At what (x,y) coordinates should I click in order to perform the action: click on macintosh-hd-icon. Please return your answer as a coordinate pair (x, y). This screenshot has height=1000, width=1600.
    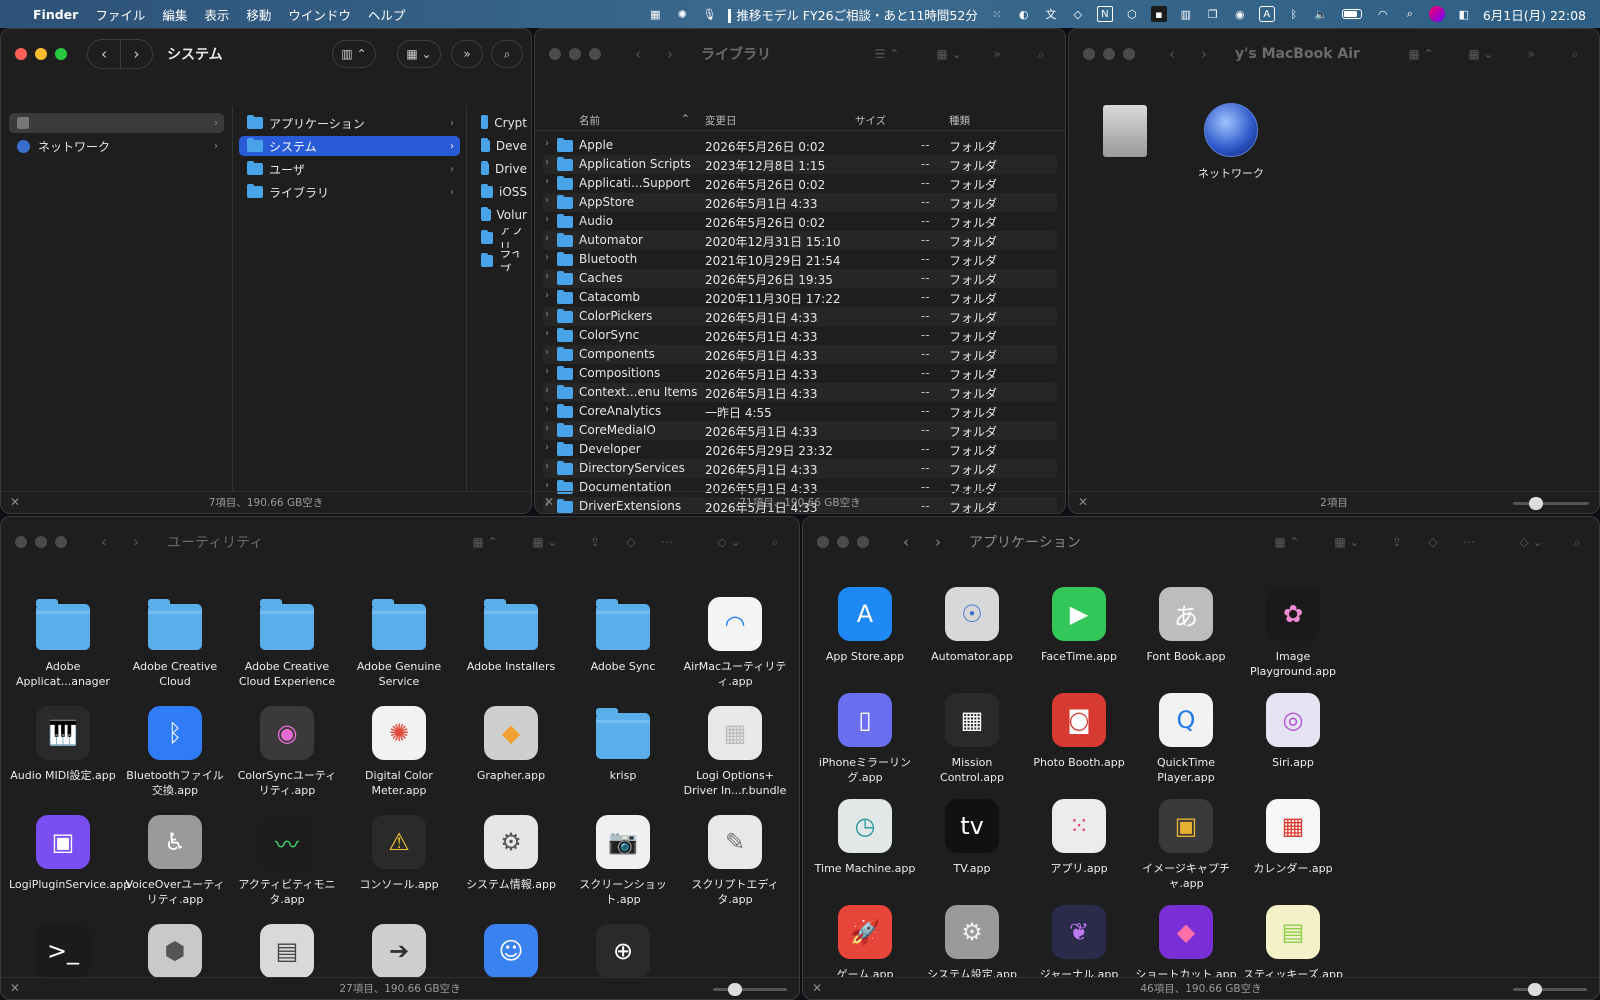
    Looking at the image, I should click on (1125, 131).